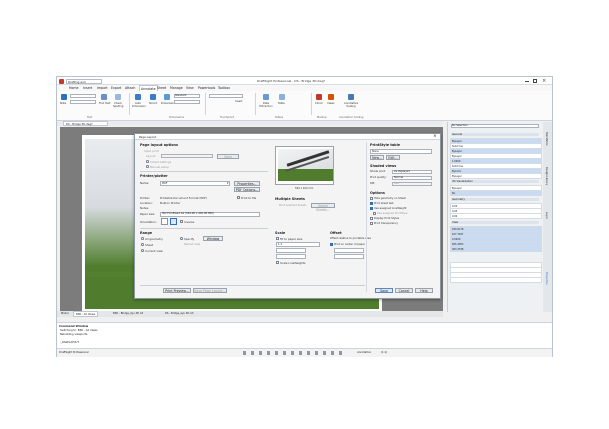 This screenshot has width=609, height=429. Describe the element at coordinates (85, 123) in the screenshot. I see `doc-tab-bridge: DS - Bridge 3D.dwg*` at that location.